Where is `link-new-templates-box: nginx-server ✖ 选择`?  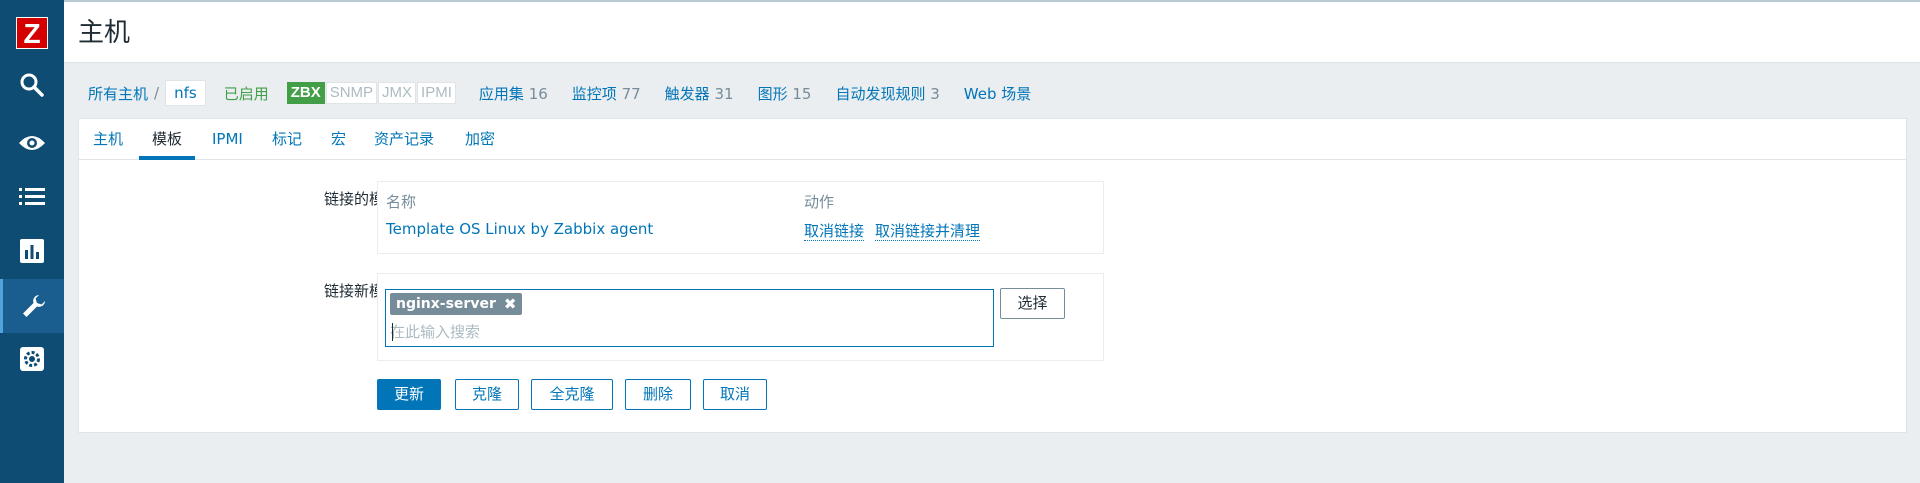
link-new-templates-box: nginx-server ✖ 选择 is located at coordinates (740, 317).